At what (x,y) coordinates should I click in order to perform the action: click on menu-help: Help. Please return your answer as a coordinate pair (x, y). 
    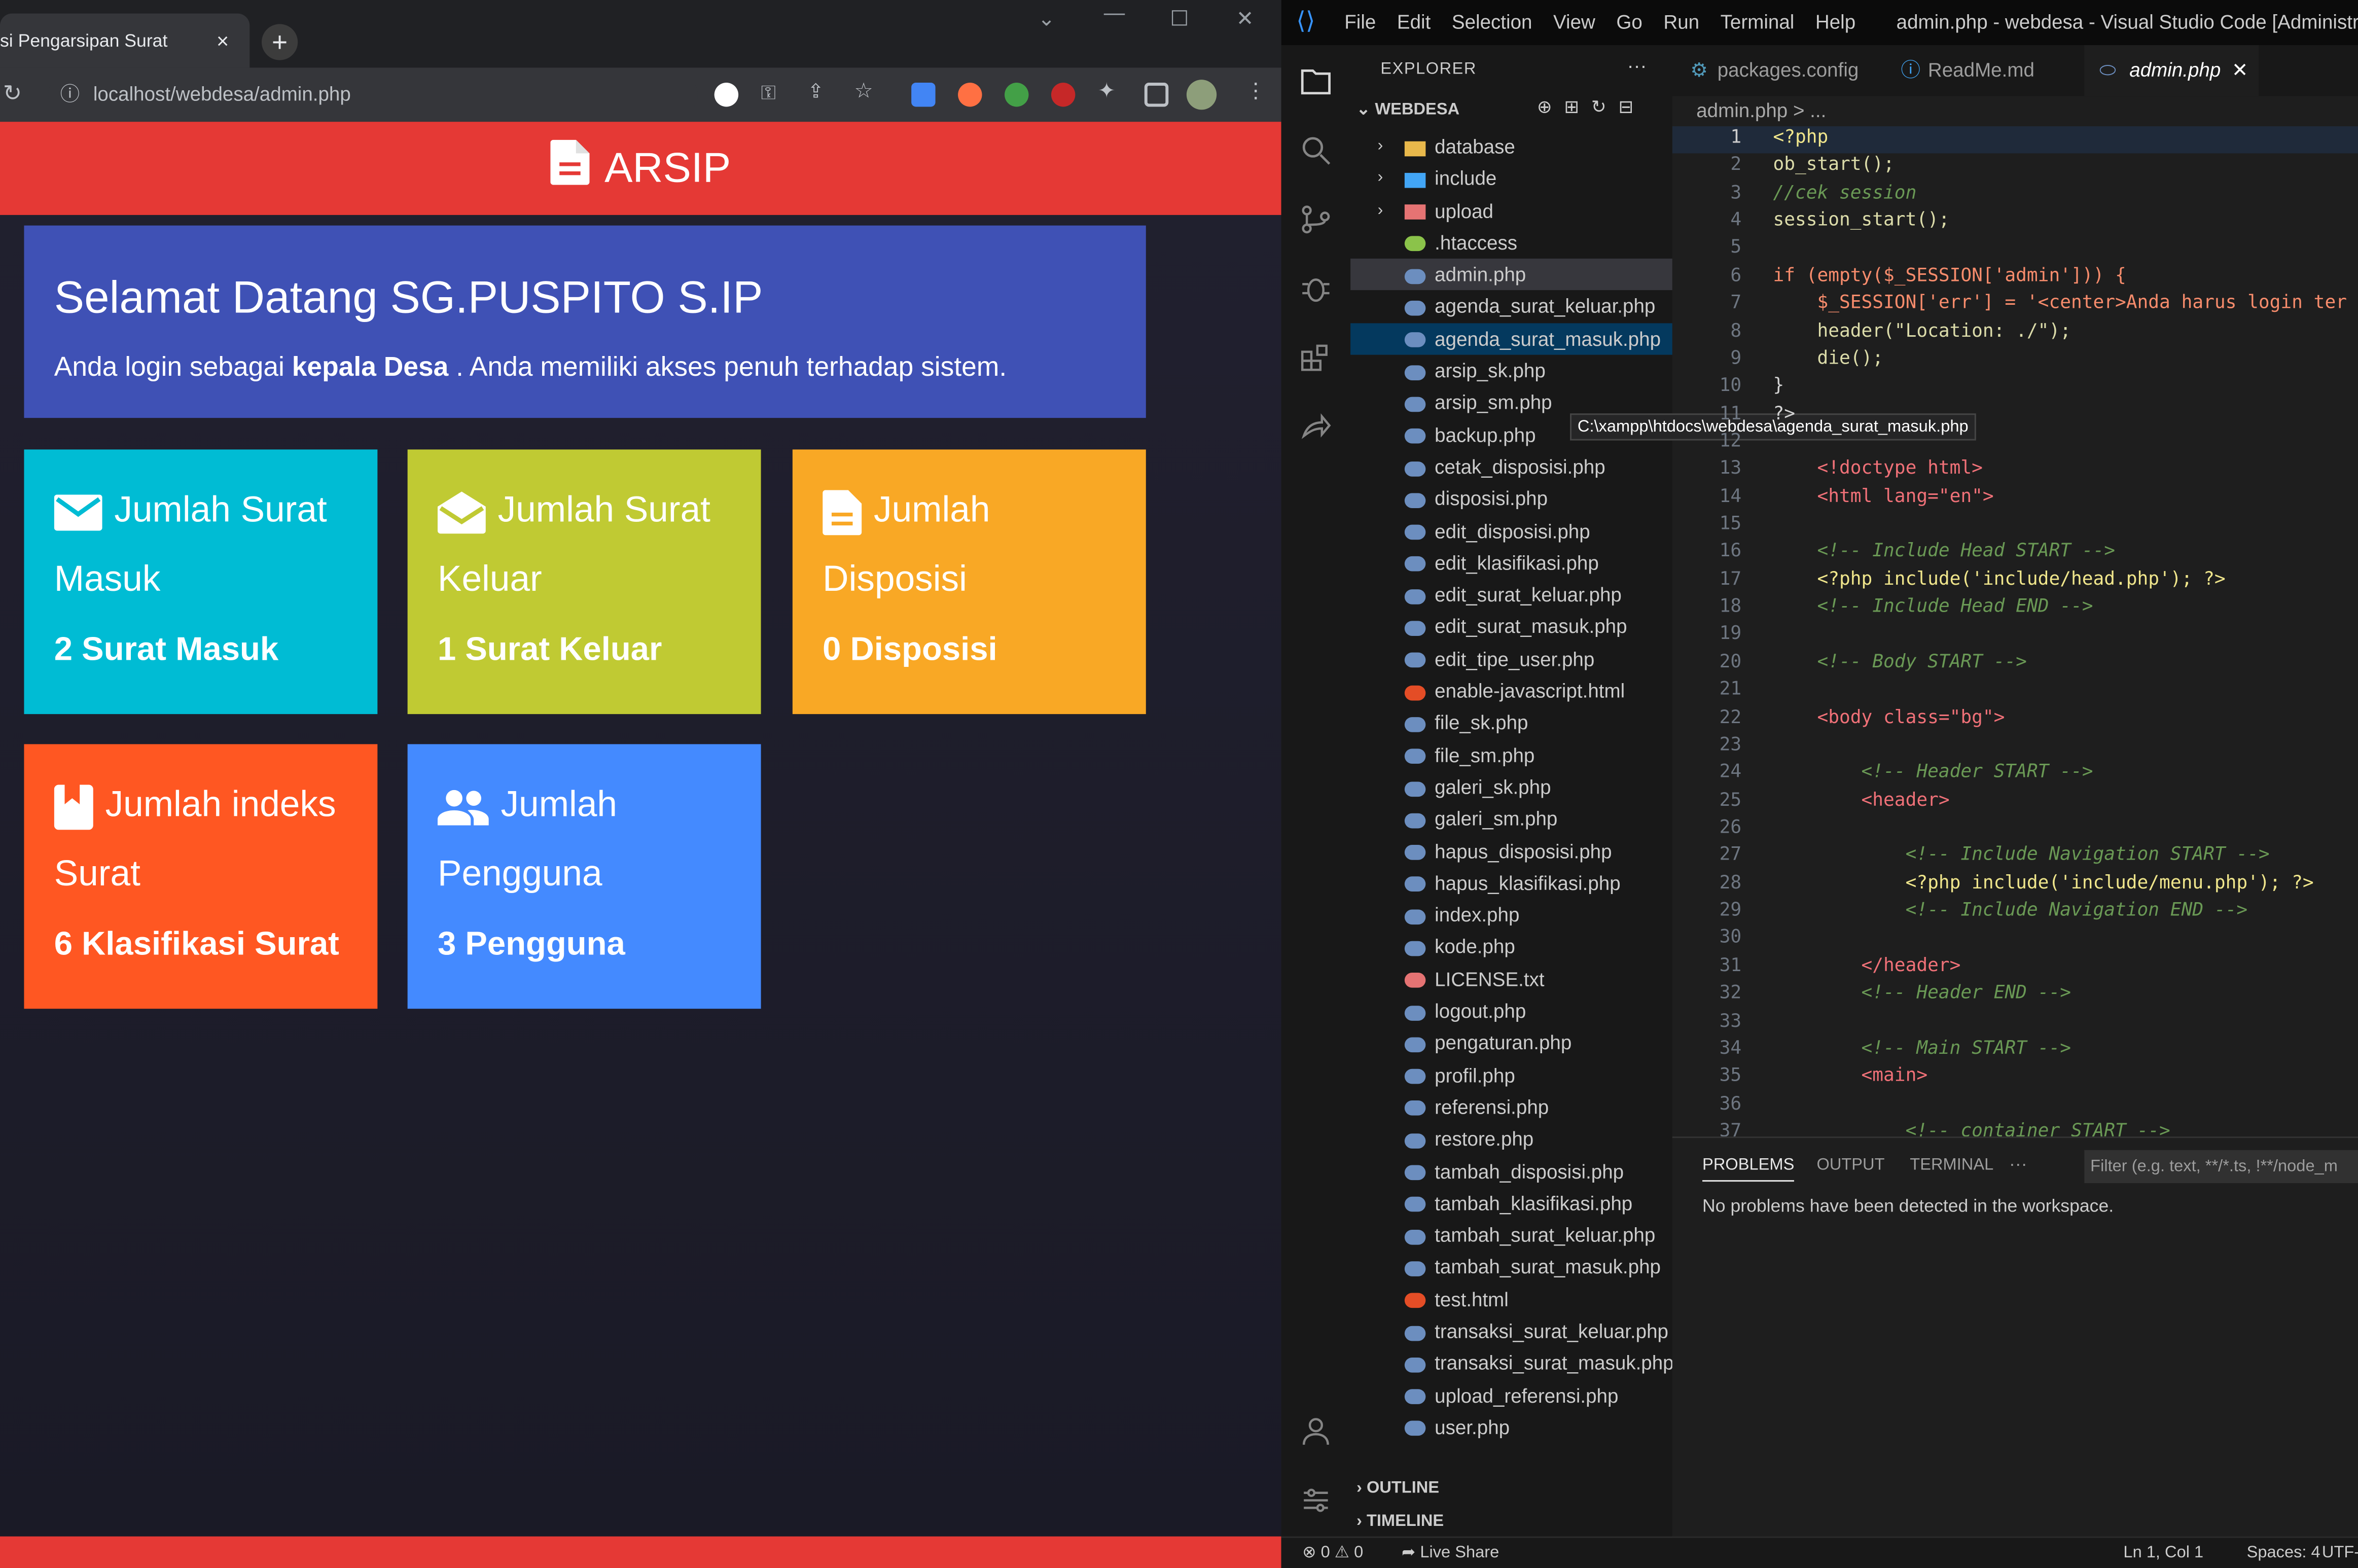
    Looking at the image, I should click on (1835, 22).